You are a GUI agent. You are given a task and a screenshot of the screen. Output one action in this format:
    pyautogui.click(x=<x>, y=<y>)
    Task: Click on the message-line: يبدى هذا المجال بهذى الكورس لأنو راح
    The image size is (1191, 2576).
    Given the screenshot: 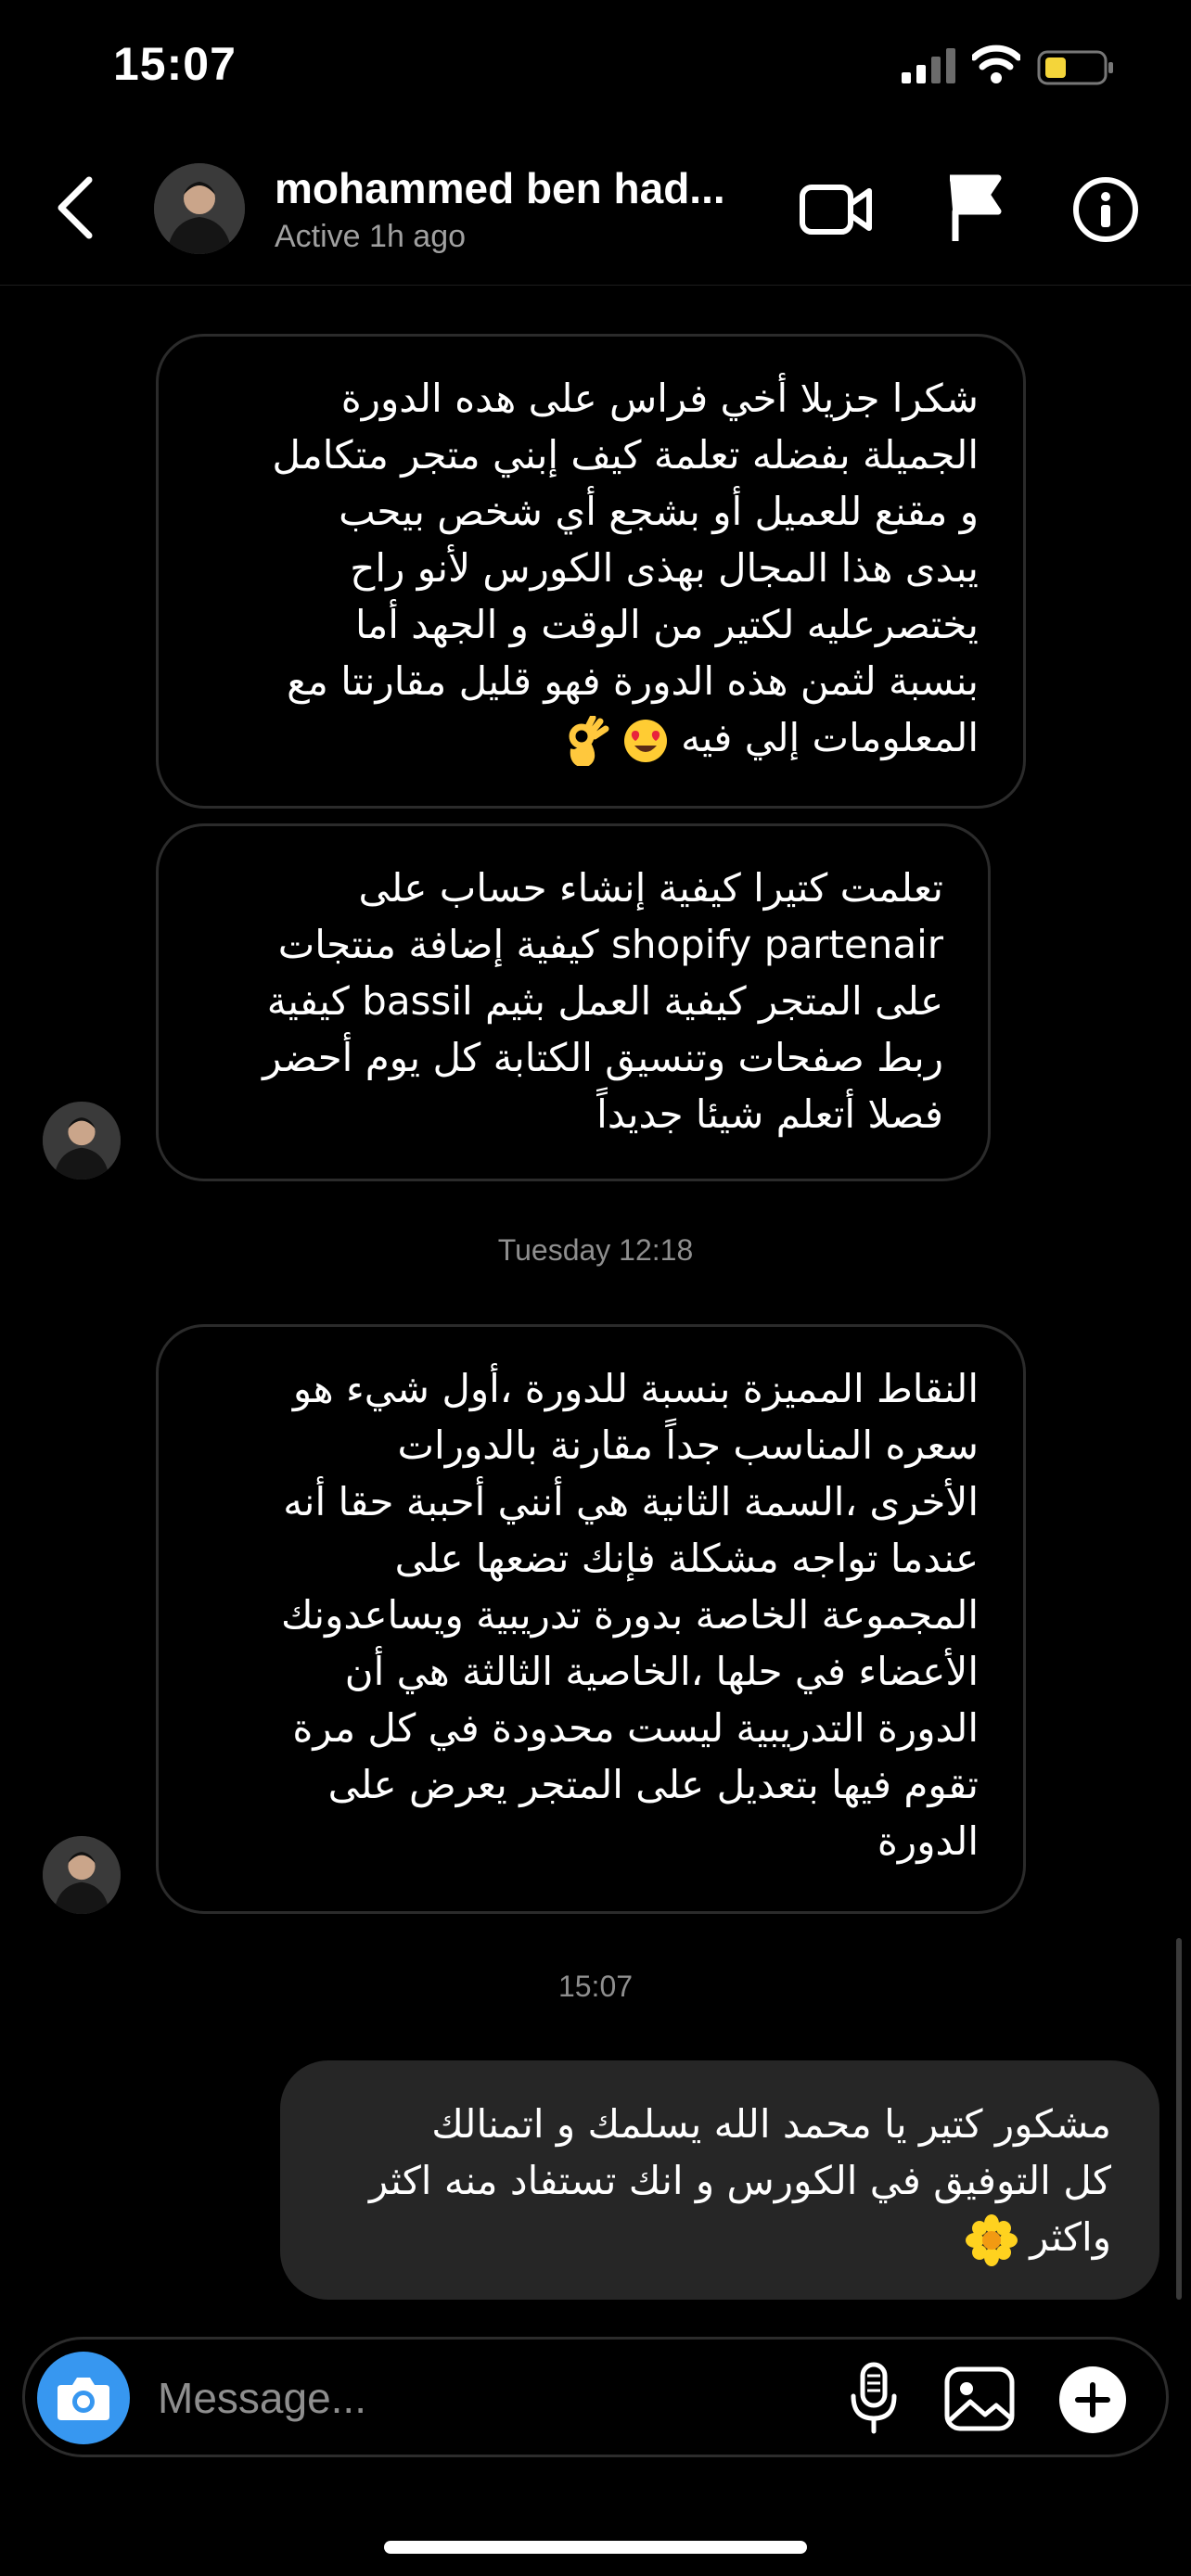 What is the action you would take?
    pyautogui.click(x=664, y=568)
    